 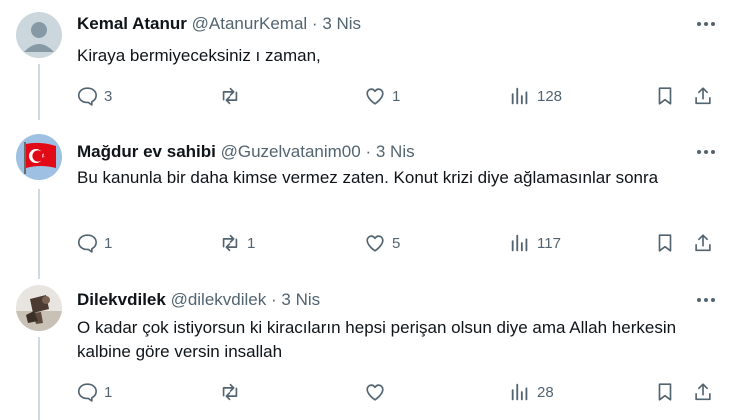 I want to click on author-handle: @Guzelvatanim00, so click(x=291, y=151).